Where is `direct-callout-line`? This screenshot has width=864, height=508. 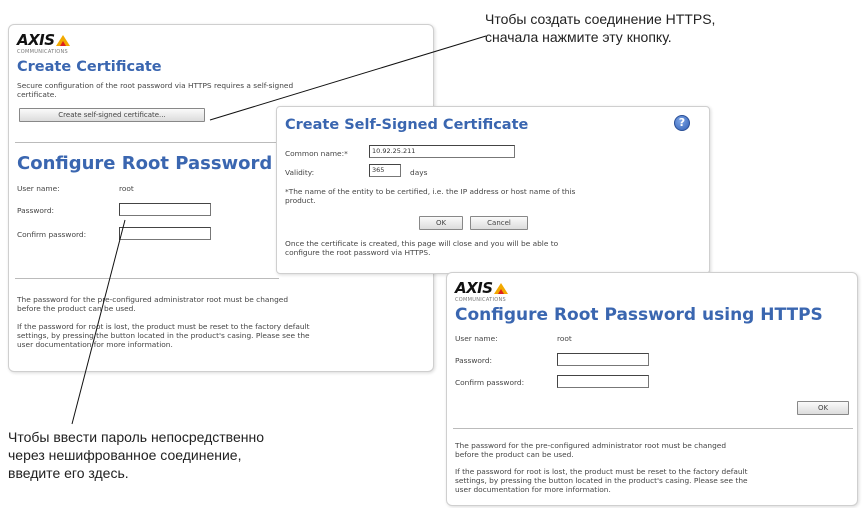 direct-callout-line is located at coordinates (98, 322).